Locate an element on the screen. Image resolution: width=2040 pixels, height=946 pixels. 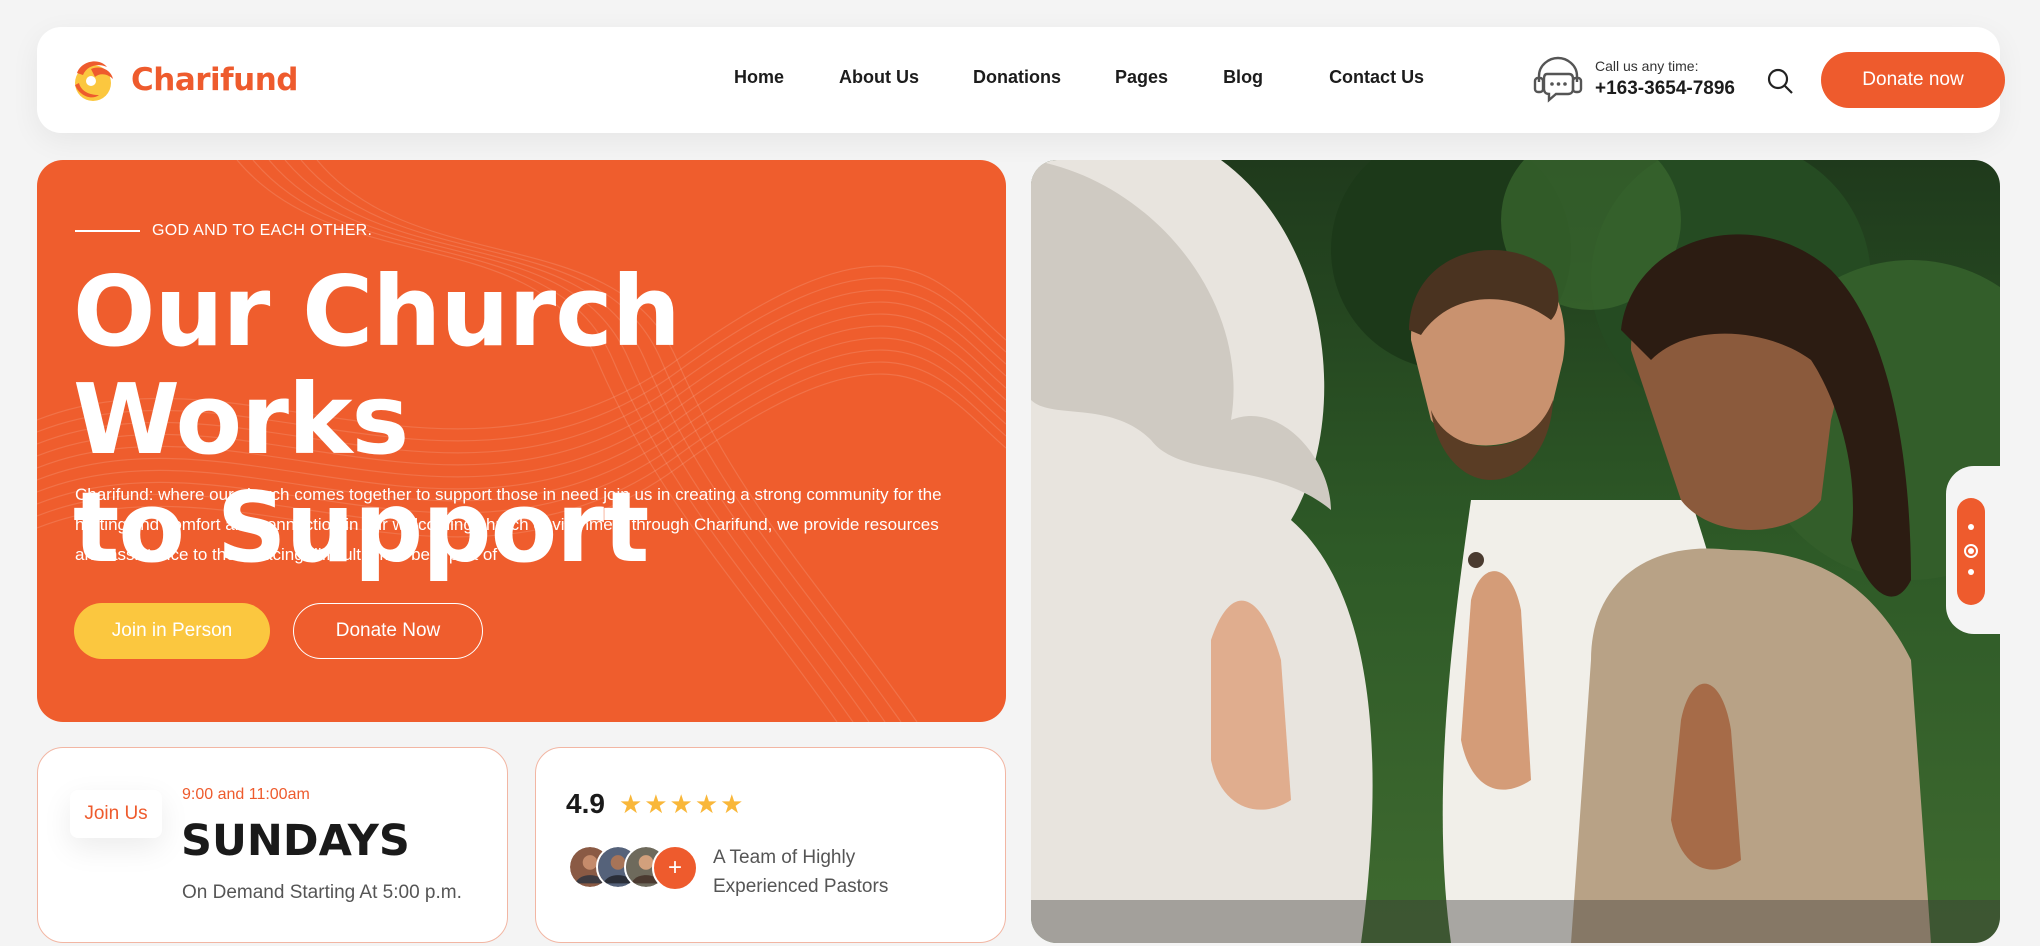
hero-title-line1: Our Church Works is located at coordinates (377, 365).